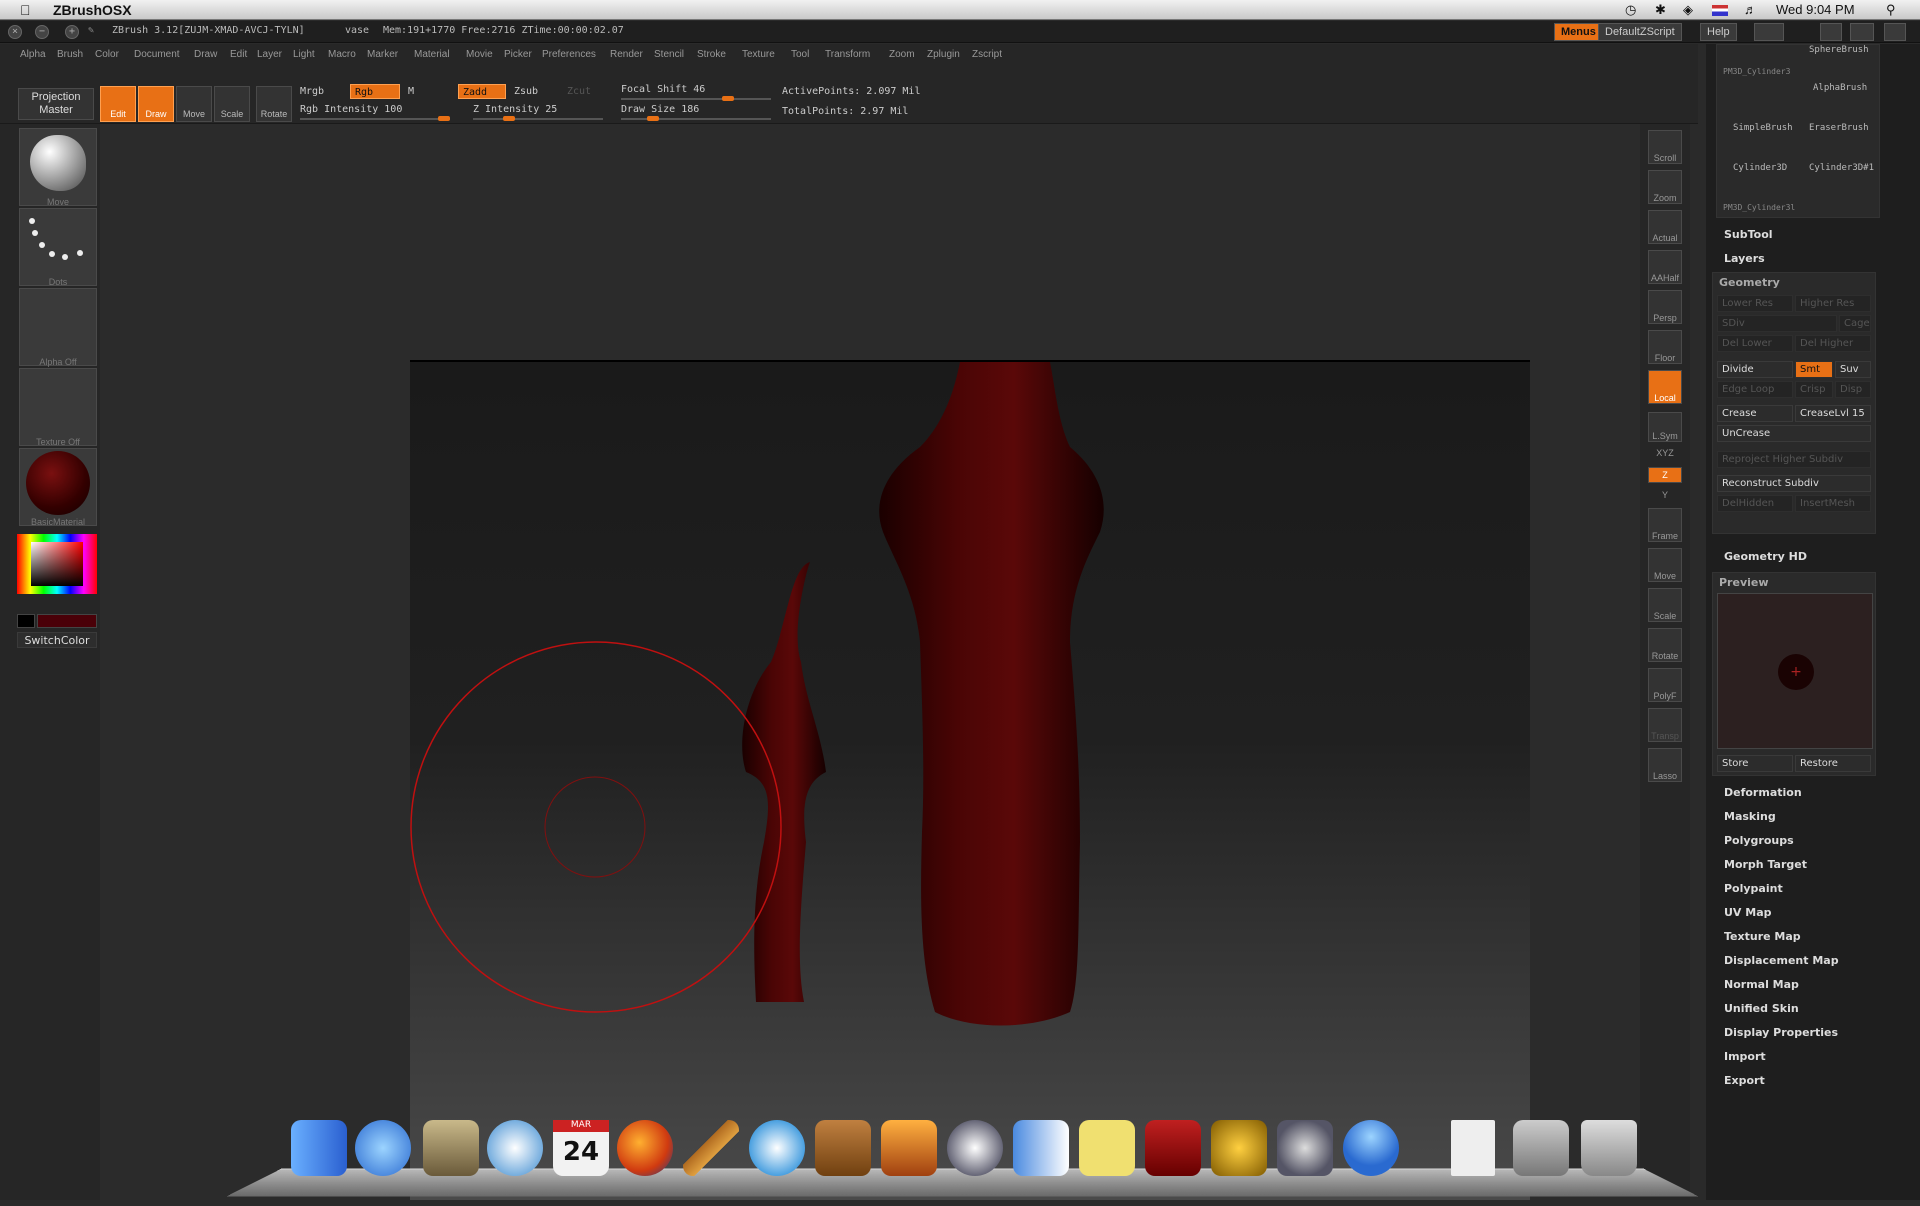 This screenshot has height=1206, width=1920. Describe the element at coordinates (67, 621) in the screenshot. I see `main-color-swatch` at that location.